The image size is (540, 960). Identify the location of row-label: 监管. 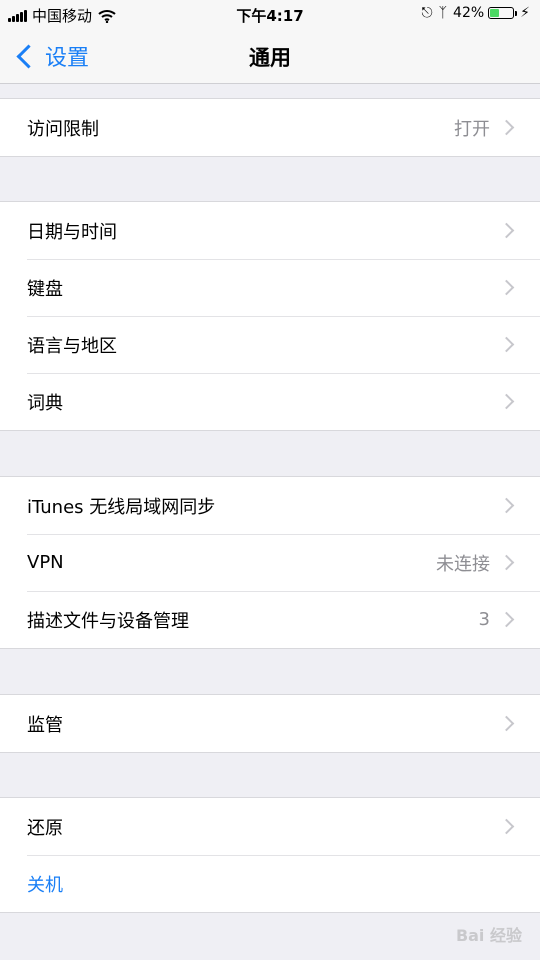
(45, 725).